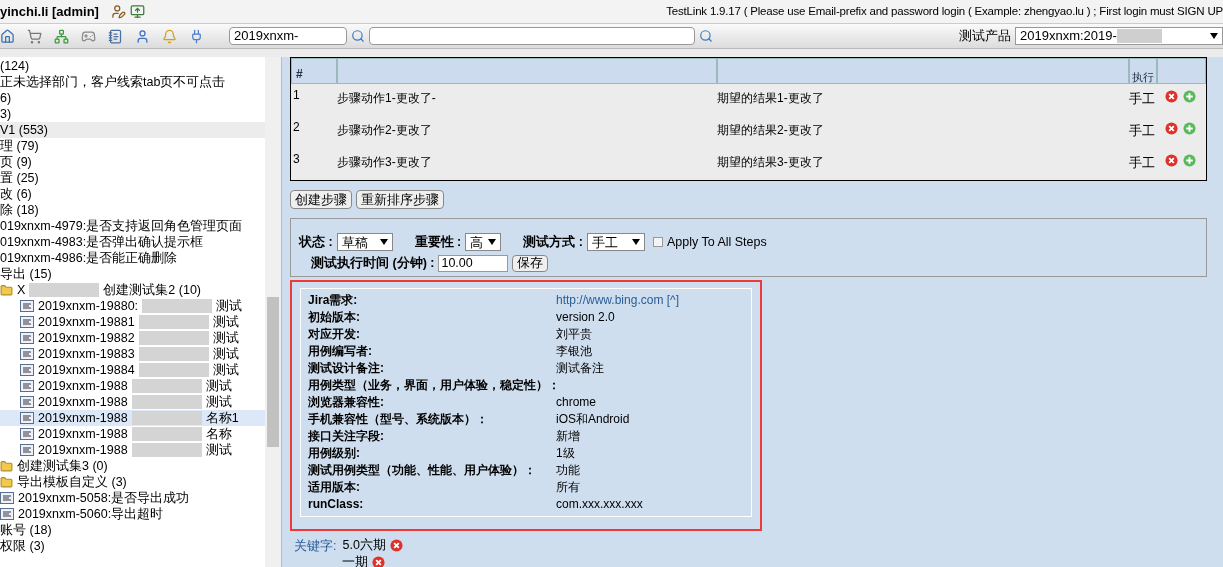 This screenshot has height=567, width=1223. Describe the element at coordinates (132, 274) in the screenshot. I see `tree-item: 导出 (15)` at that location.